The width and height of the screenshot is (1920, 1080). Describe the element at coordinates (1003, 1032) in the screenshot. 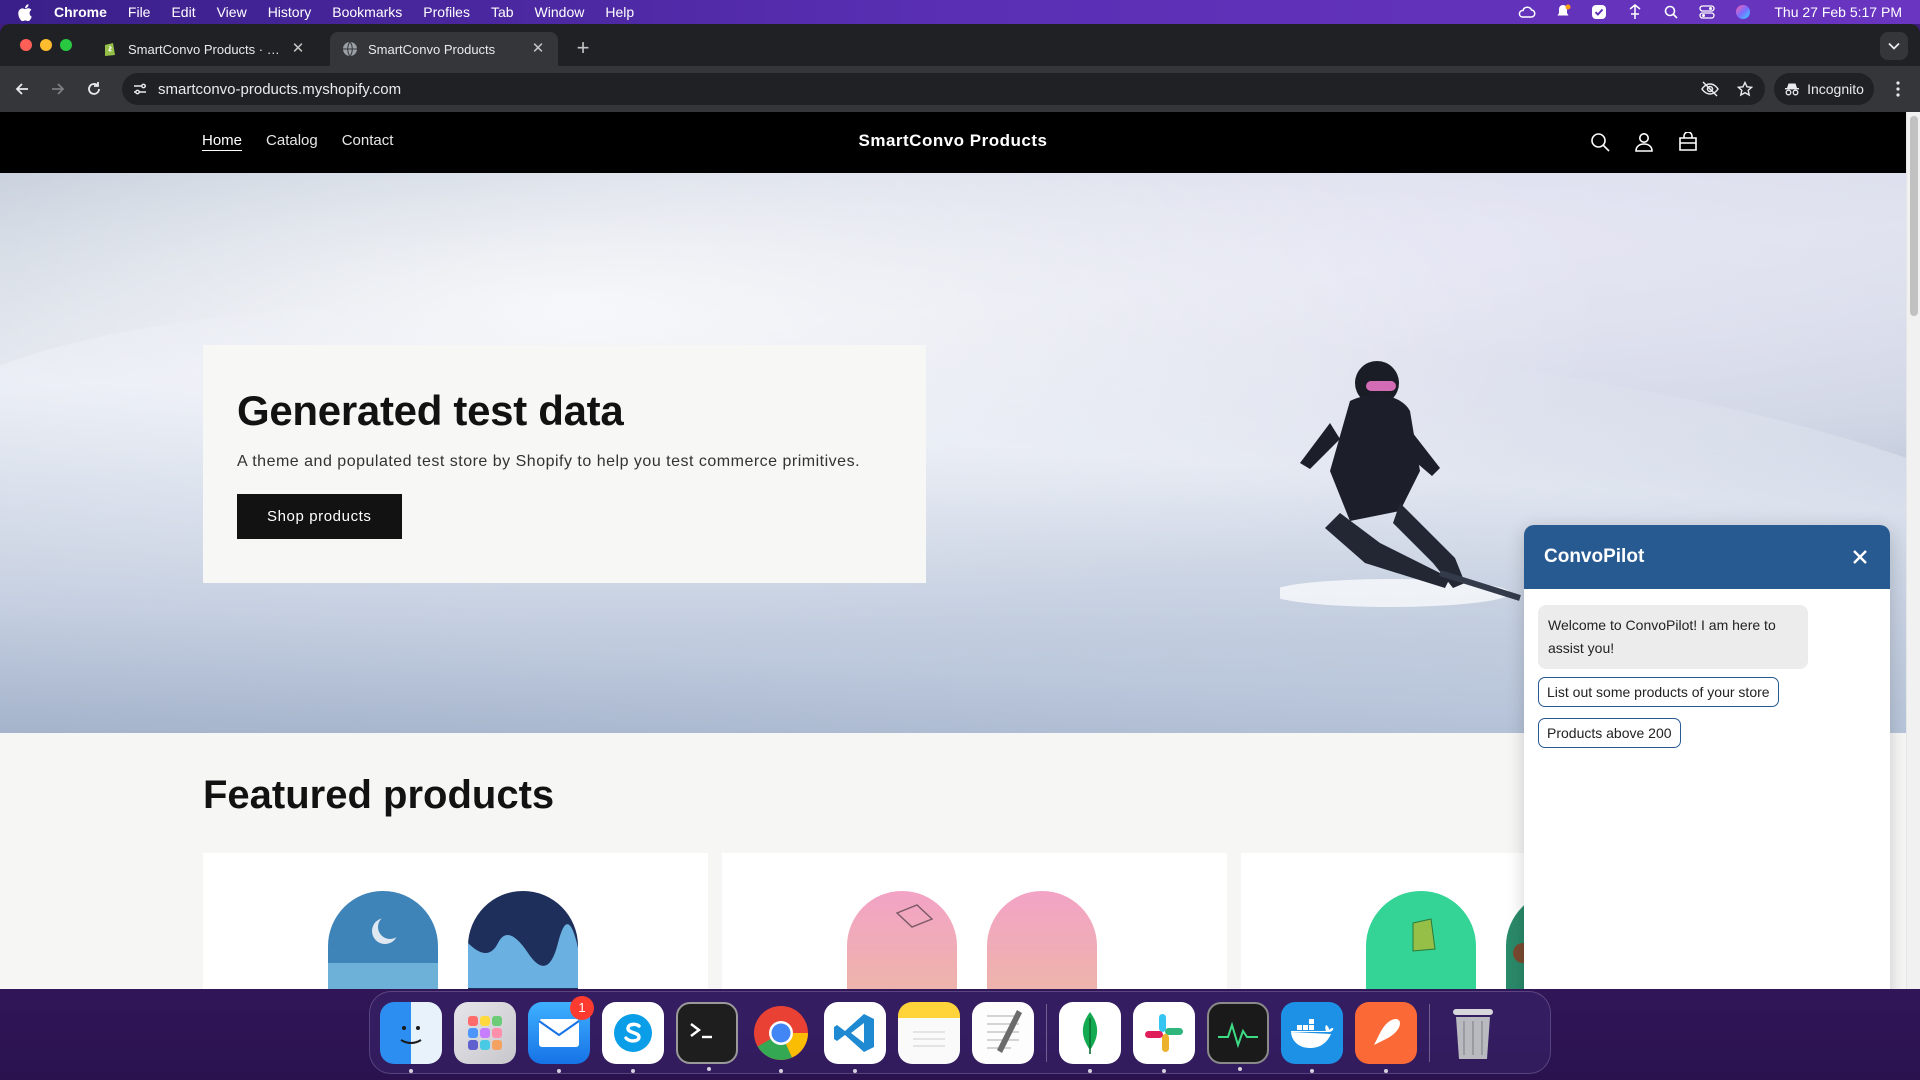

I see `dock-textedit-icon` at that location.